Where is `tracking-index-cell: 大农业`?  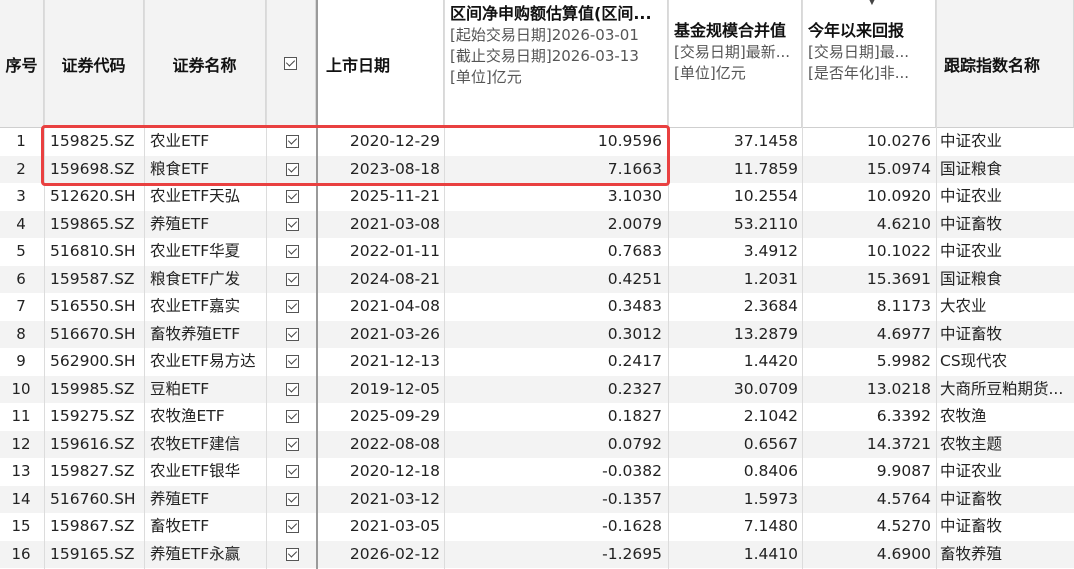 tracking-index-cell: 大农业 is located at coordinates (1006, 307).